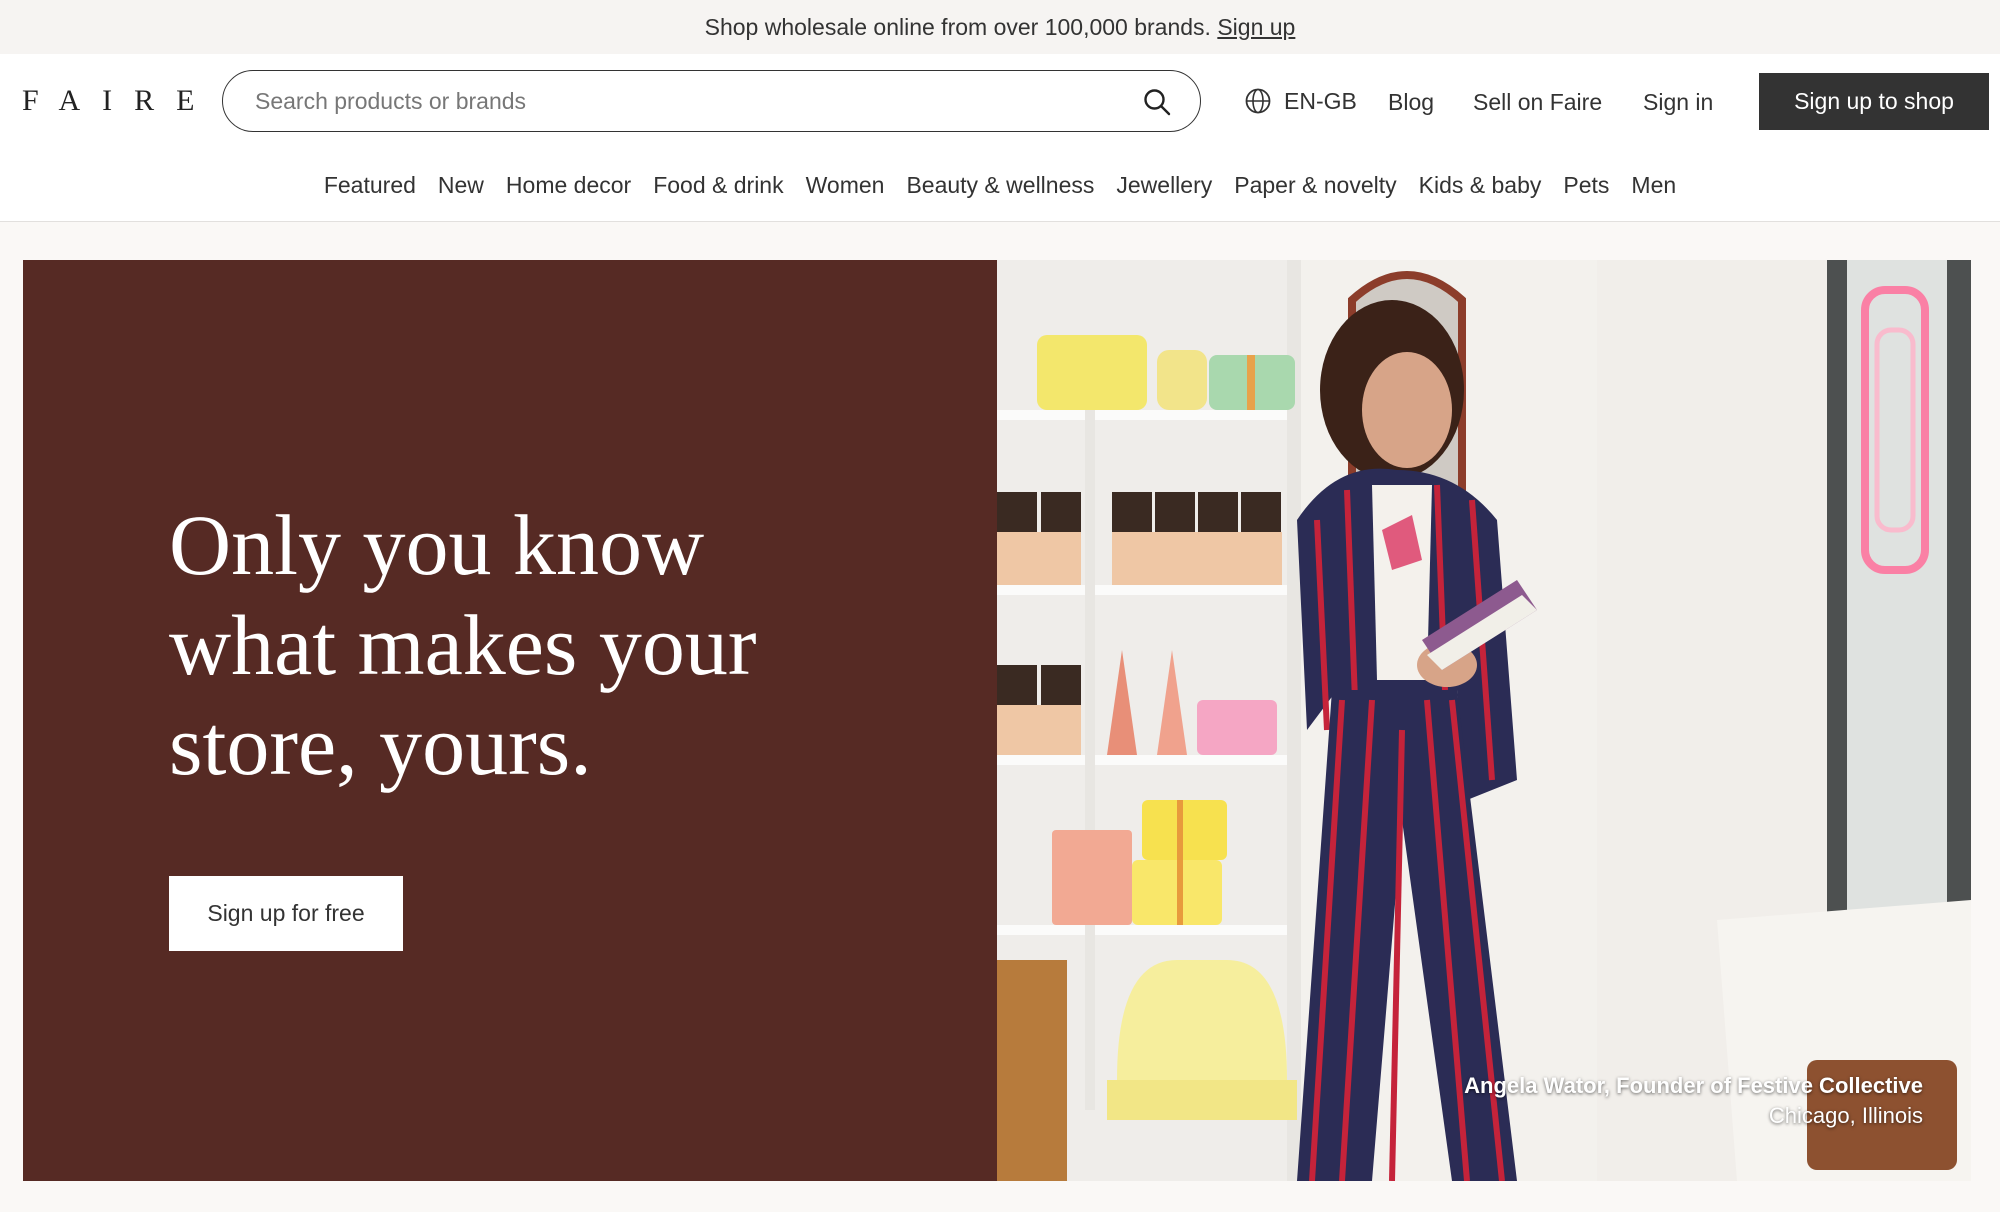 The image size is (2000, 1212). I want to click on category-featured: Featured, so click(370, 185).